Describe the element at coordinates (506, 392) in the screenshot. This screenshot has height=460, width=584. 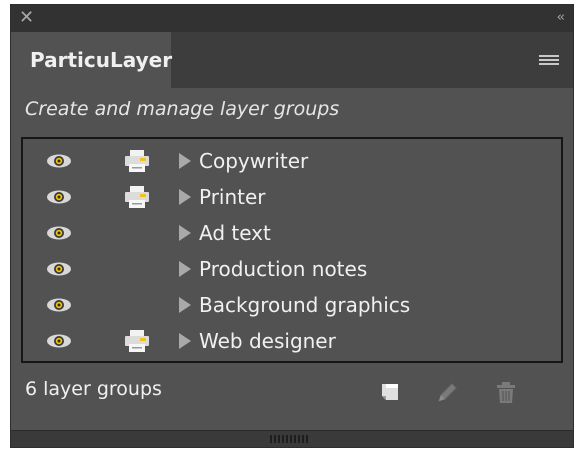
I see `trash-icon` at that location.